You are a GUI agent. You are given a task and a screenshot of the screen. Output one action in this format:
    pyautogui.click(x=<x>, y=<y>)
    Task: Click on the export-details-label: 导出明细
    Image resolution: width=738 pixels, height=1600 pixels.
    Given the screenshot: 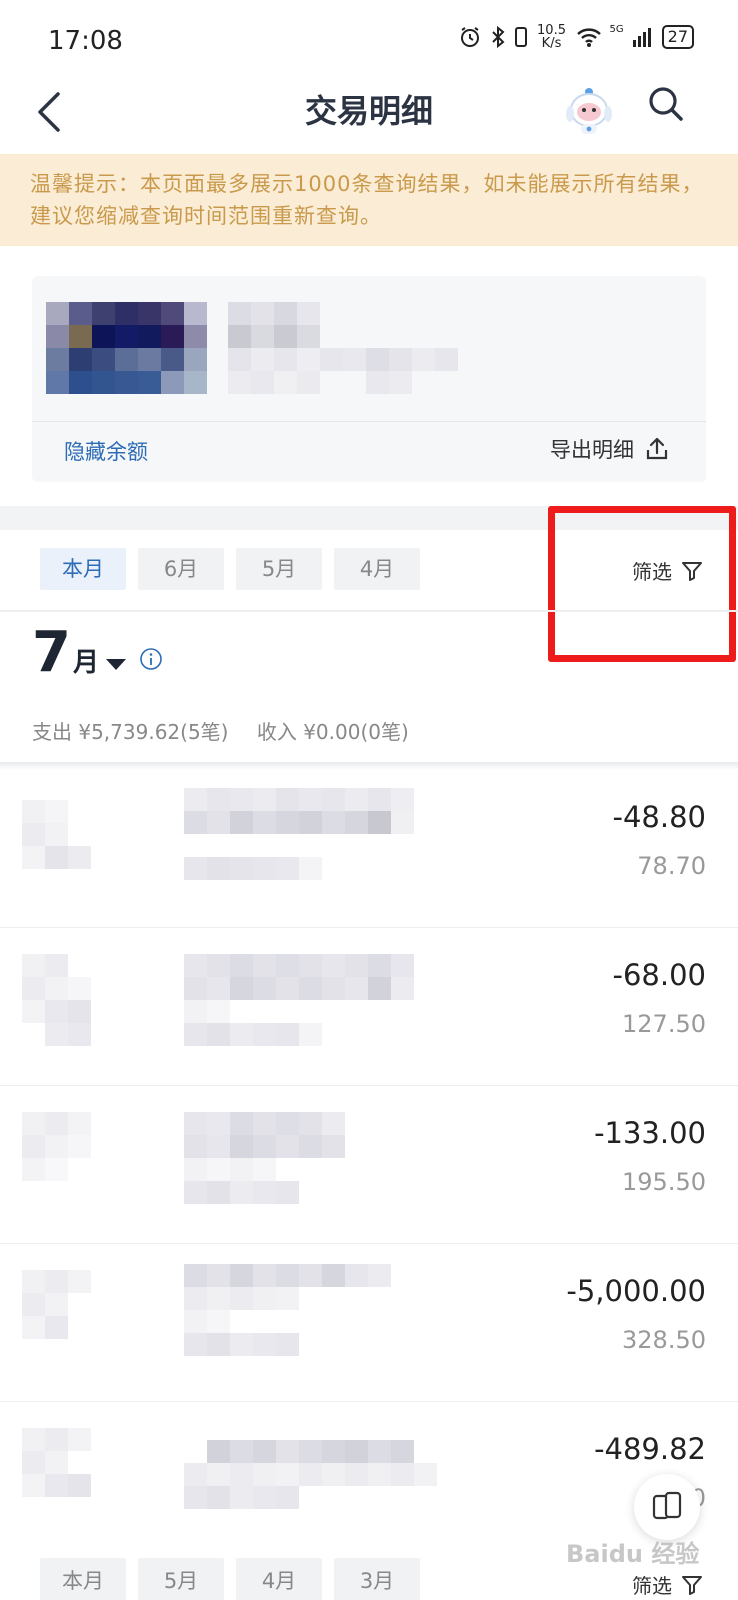 What is the action you would take?
    pyautogui.click(x=592, y=450)
    